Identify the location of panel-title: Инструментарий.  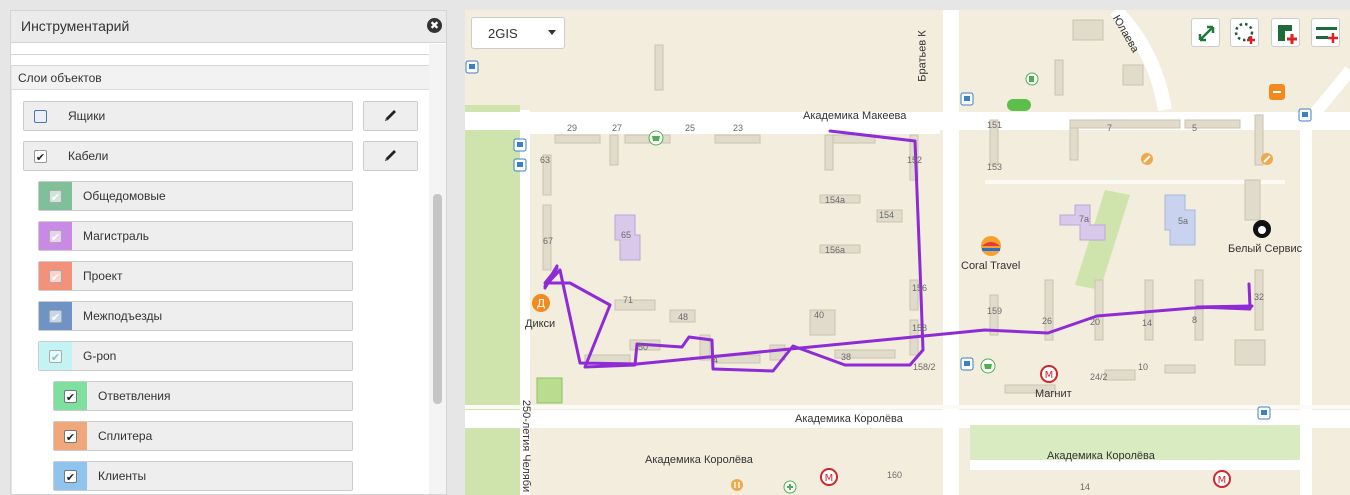
(75, 26).